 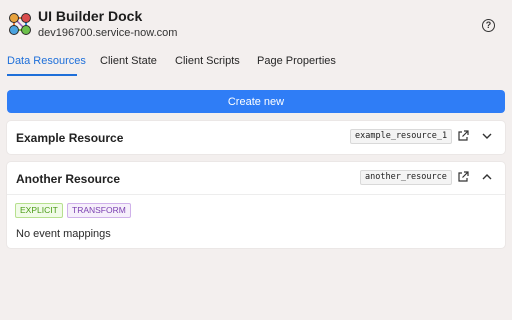 What do you see at coordinates (296, 61) in the screenshot?
I see `tab-page-properties: Page Properties` at bounding box center [296, 61].